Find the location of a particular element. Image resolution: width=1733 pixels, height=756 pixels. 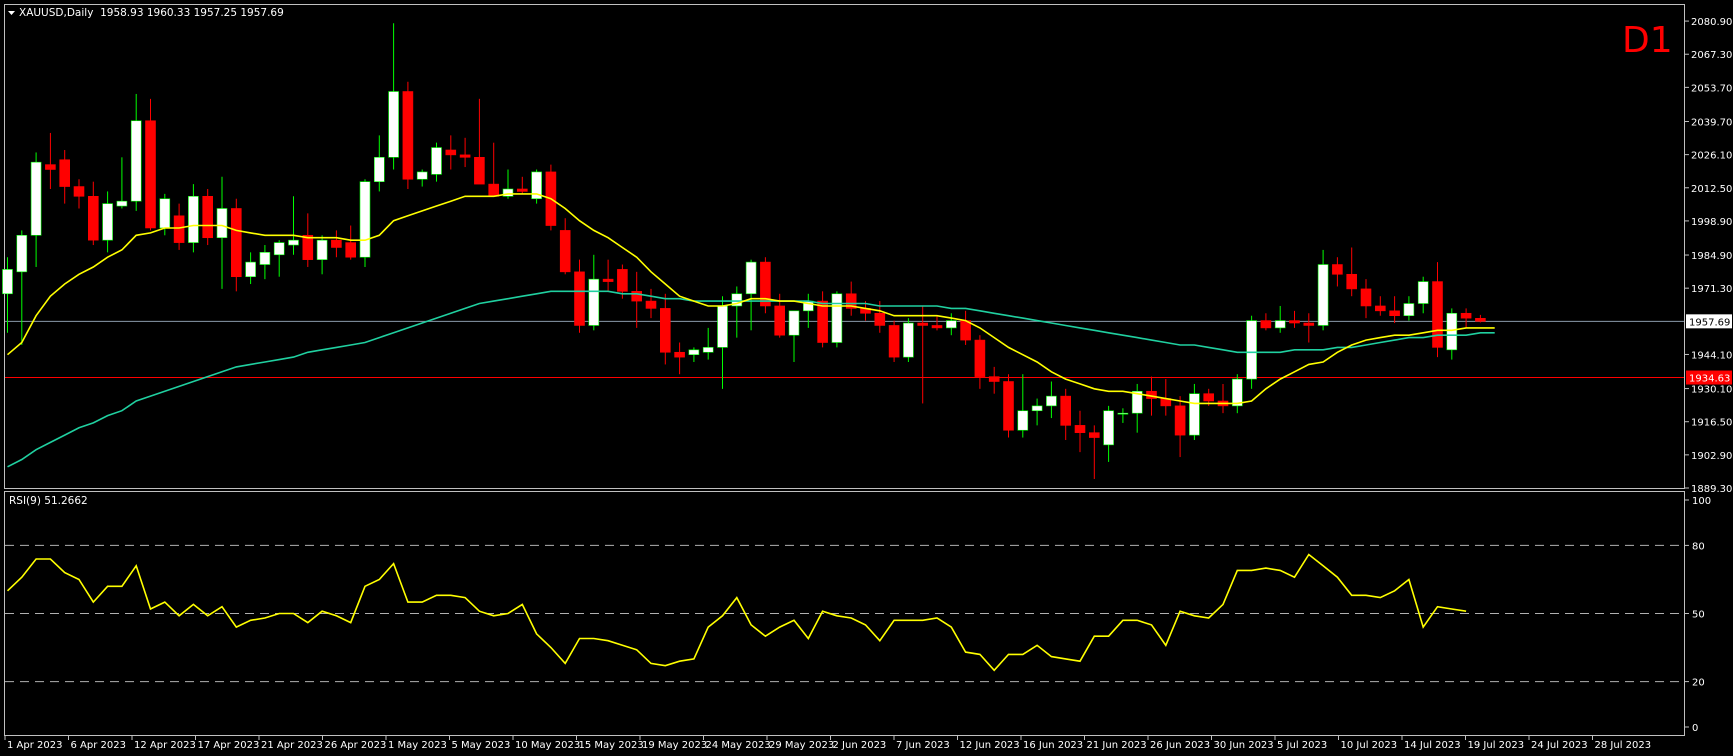

price-tick-label: 1930.10 is located at coordinates (1711, 390).